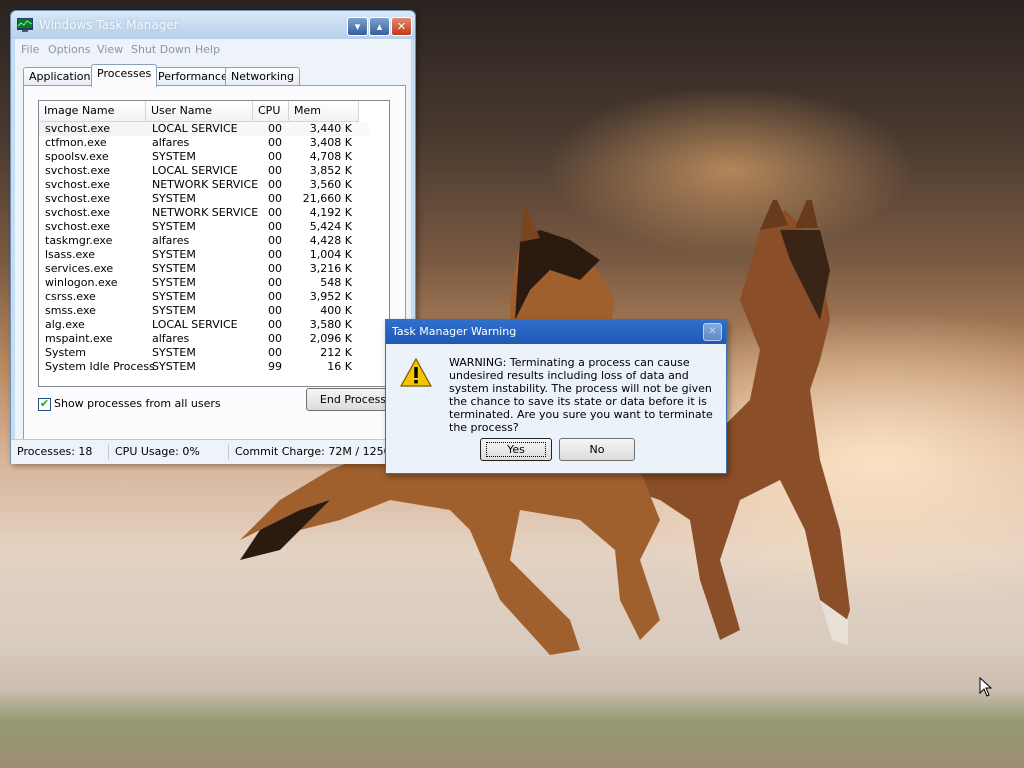 This screenshot has height=768, width=1024. What do you see at coordinates (339, 366) in the screenshot?
I see `cell-mem-usage: 16 K` at bounding box center [339, 366].